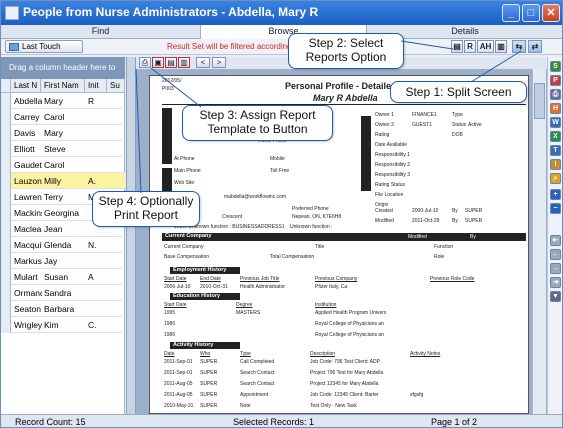 The height and width of the screenshot is (428, 563). What do you see at coordinates (170, 324) in the screenshot?
I see `education-cell: 1986` at bounding box center [170, 324].